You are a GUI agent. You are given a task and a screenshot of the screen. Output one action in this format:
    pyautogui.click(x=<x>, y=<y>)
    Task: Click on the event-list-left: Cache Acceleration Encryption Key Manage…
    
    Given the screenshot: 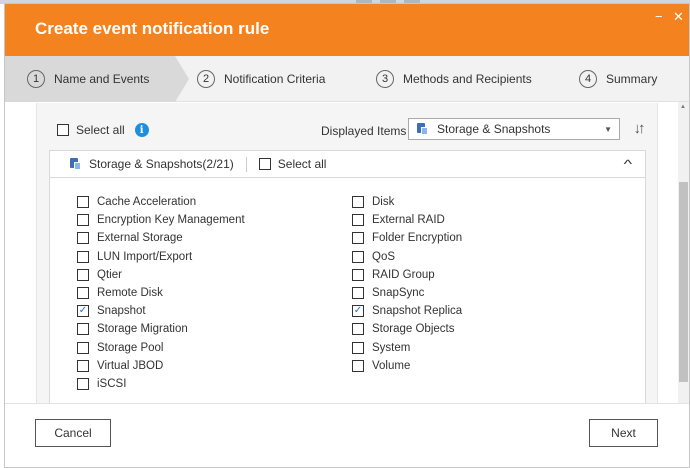 What is the action you would take?
    pyautogui.click(x=161, y=293)
    